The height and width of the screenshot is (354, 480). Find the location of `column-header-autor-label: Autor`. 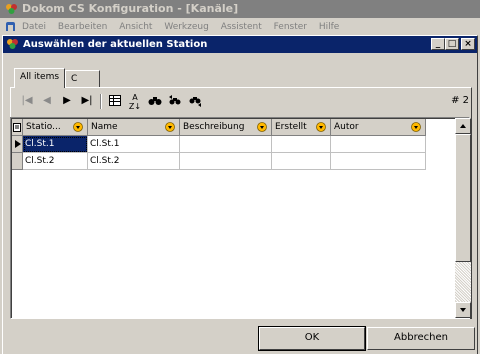

column-header-autor-label: Autor is located at coordinates (346, 127).